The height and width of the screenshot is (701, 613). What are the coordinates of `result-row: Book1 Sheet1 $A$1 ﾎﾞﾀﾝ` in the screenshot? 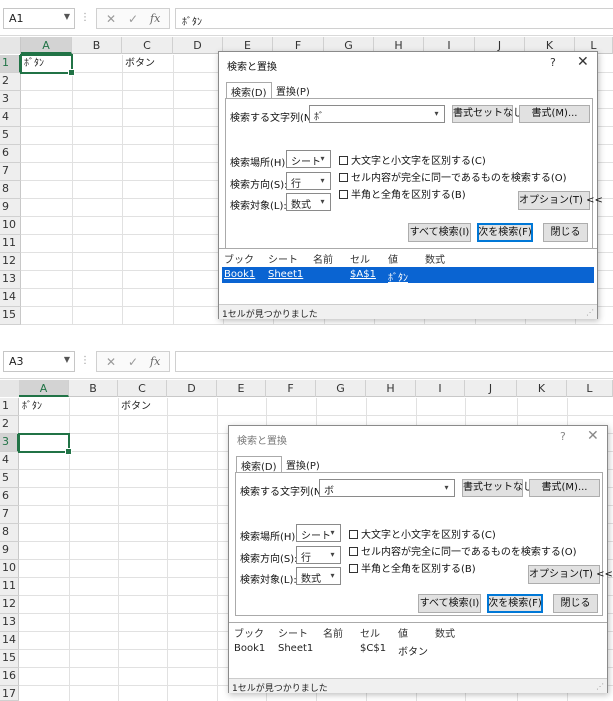 It's located at (408, 275).